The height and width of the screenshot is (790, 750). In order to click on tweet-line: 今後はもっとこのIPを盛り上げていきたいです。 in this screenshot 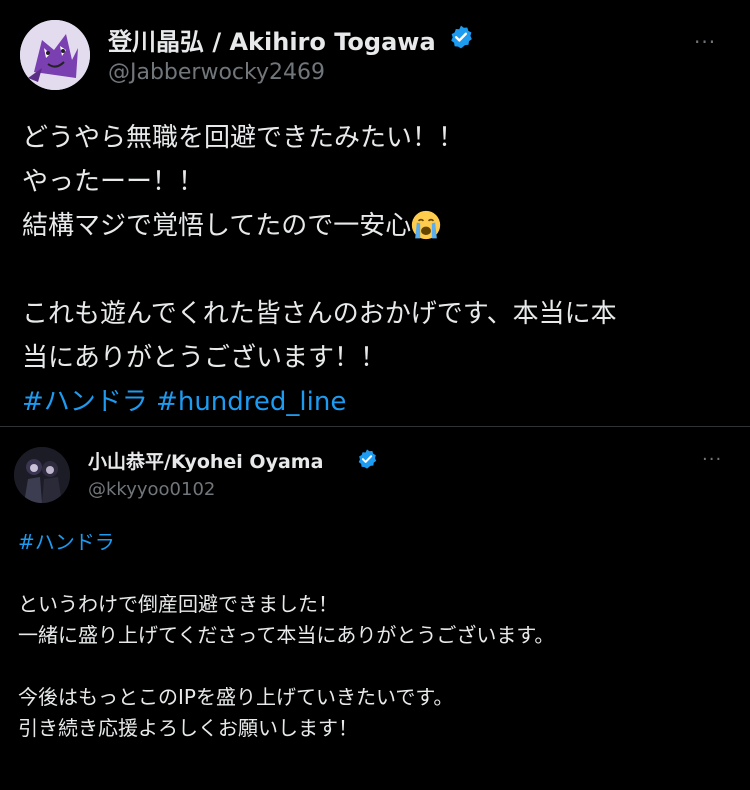, I will do `click(236, 697)`.